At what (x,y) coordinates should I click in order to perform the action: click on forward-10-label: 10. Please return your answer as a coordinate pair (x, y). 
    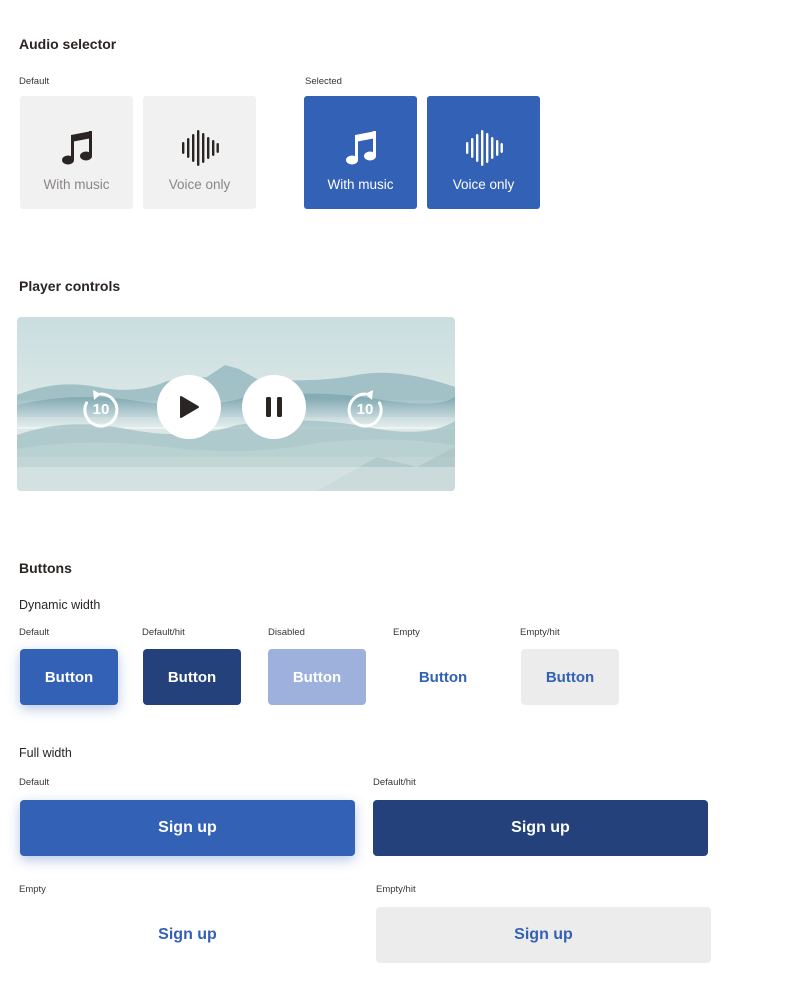
    Looking at the image, I should click on (365, 409).